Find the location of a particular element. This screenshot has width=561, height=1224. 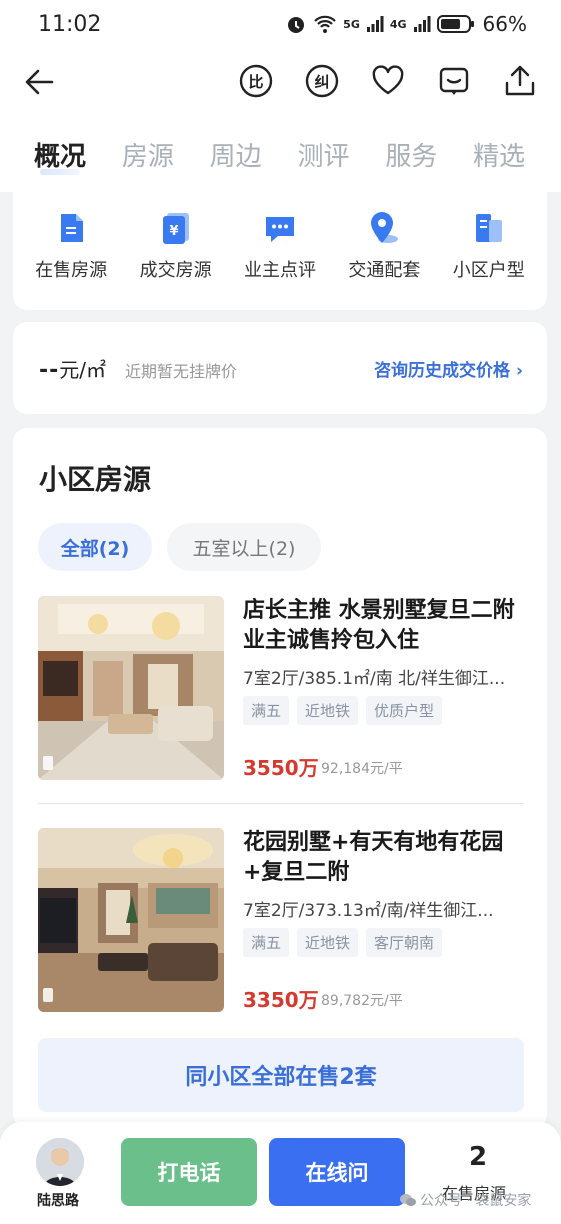

watermark: 公众号 · 袋鼠安家 is located at coordinates (465, 1200).